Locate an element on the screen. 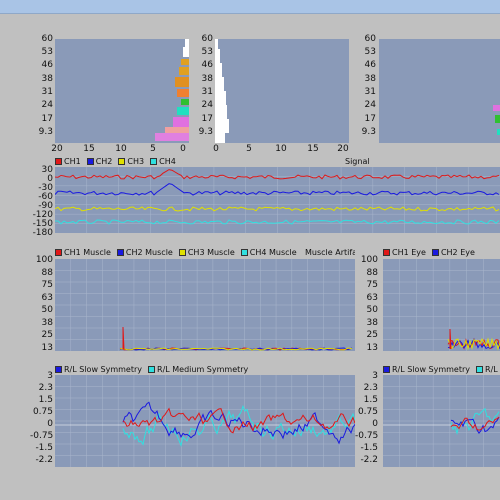  histogram-panel-2: 60 53 46 38 31 24 17 9.3 0 5 10 15 20 is located at coordinates (270, 95).